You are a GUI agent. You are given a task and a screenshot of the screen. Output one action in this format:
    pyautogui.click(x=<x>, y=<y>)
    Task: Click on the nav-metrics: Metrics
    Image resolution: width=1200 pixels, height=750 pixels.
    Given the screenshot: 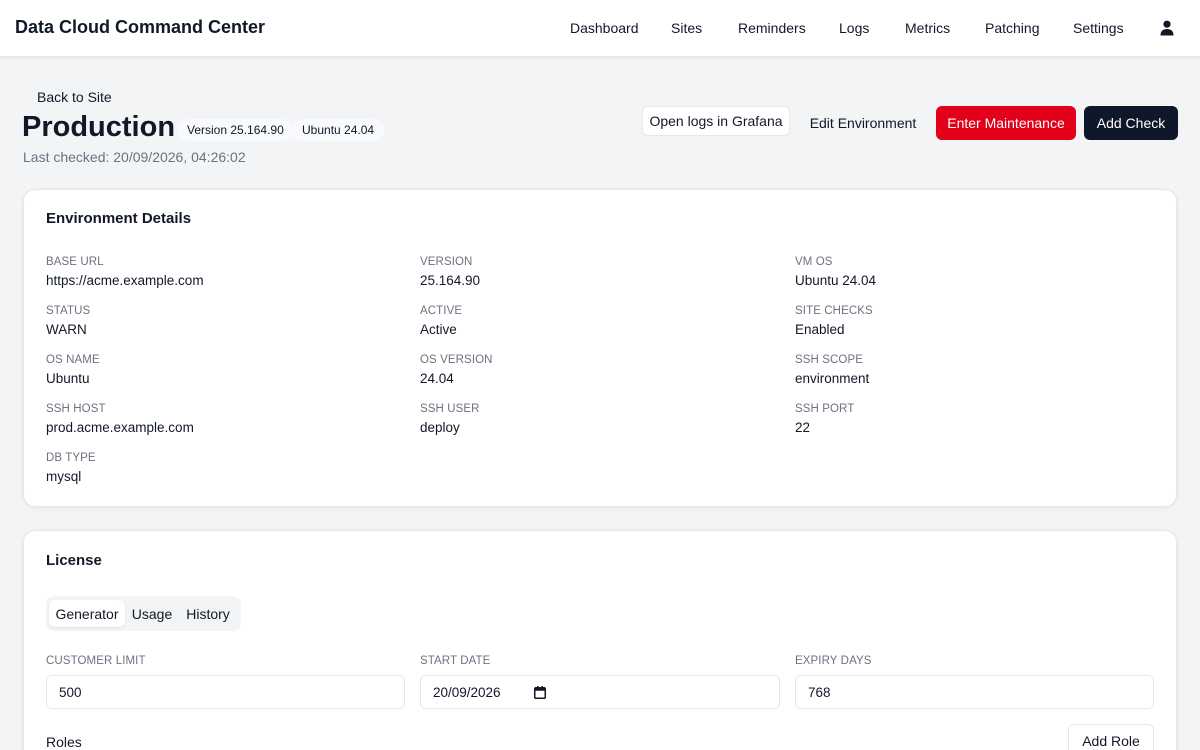 What is the action you would take?
    pyautogui.click(x=927, y=28)
    